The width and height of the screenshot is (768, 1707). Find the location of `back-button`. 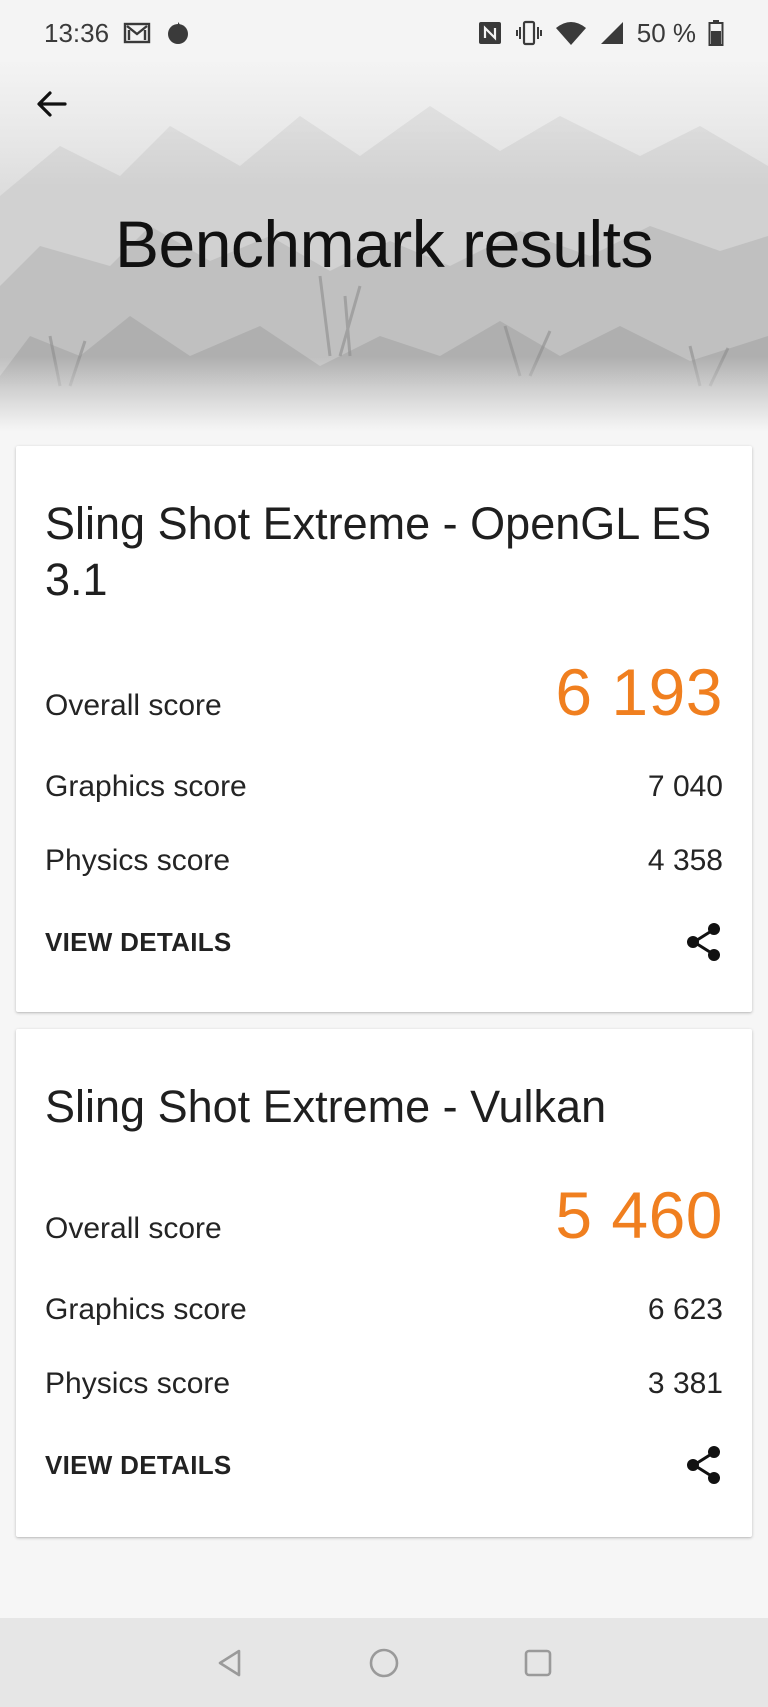

back-button is located at coordinates (52, 104).